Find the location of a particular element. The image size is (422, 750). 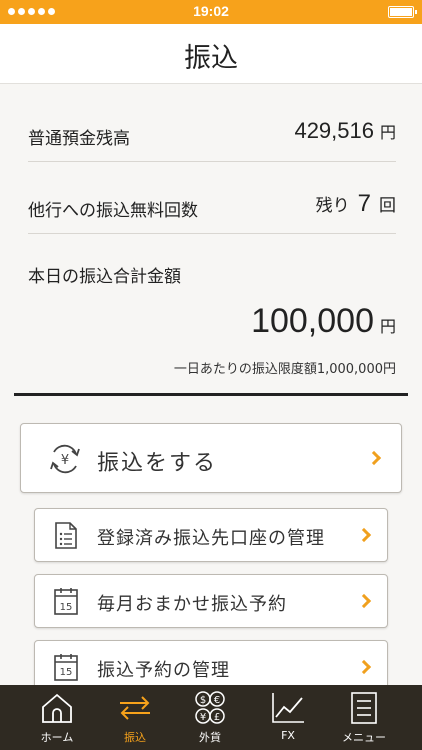

tab-fx-label: FX is located at coordinates (288, 735).